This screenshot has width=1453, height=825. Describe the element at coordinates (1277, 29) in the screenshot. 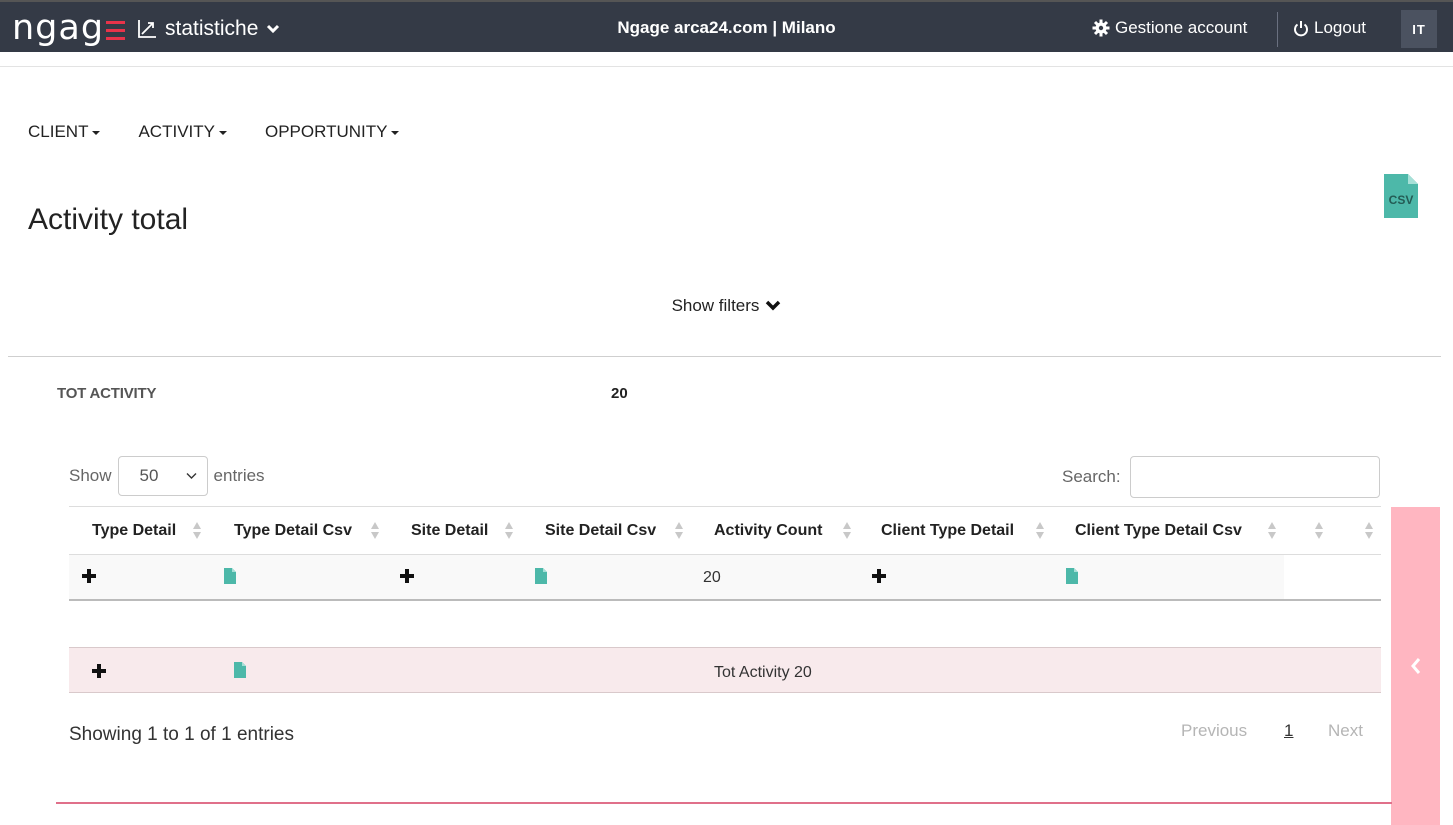

I see `navbar-divider` at that location.